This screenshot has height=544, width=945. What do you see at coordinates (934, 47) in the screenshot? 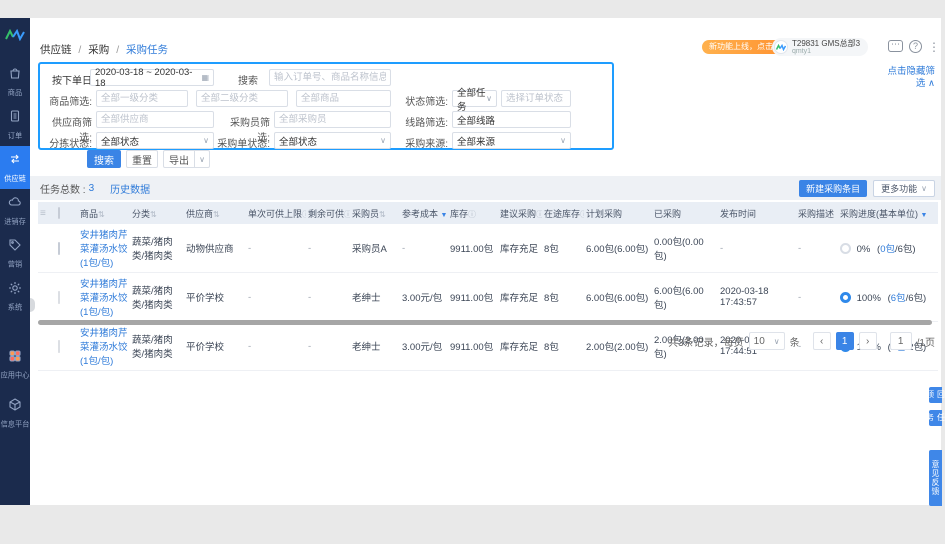
I see `more-menu-icon: ⋮` at bounding box center [934, 47].